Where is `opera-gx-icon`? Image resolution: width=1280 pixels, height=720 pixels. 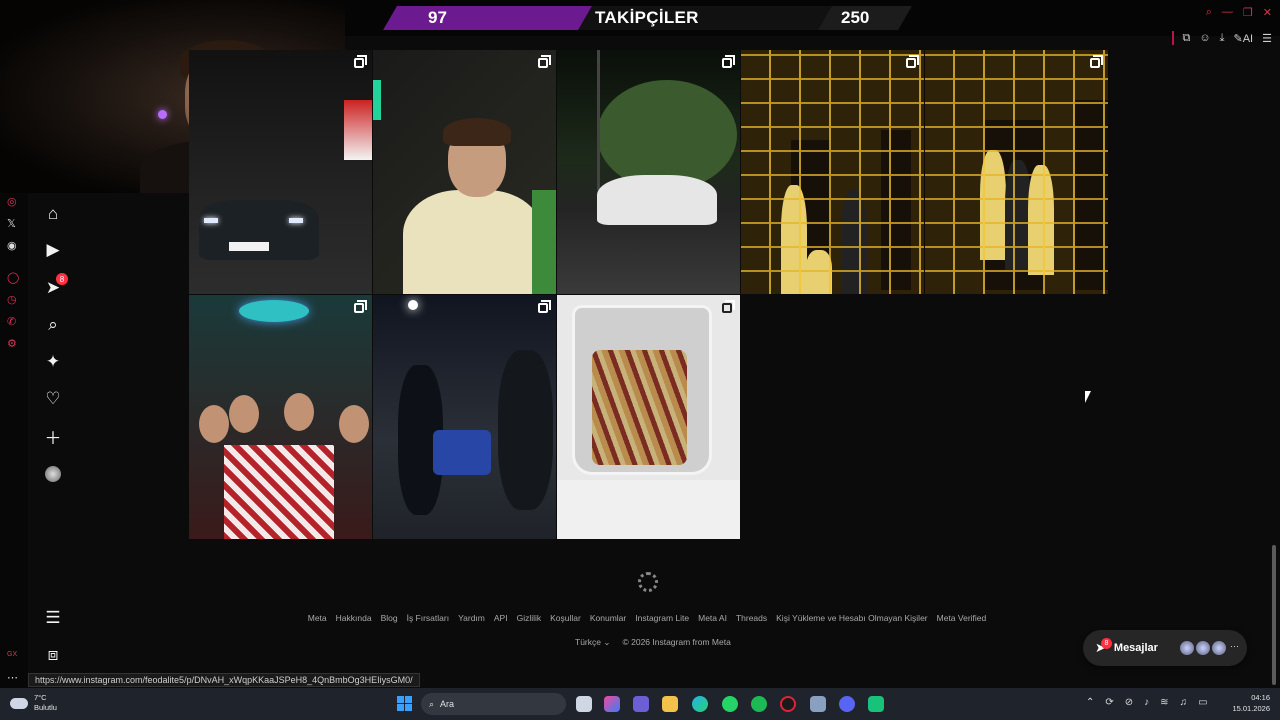 opera-gx-icon is located at coordinates (788, 704).